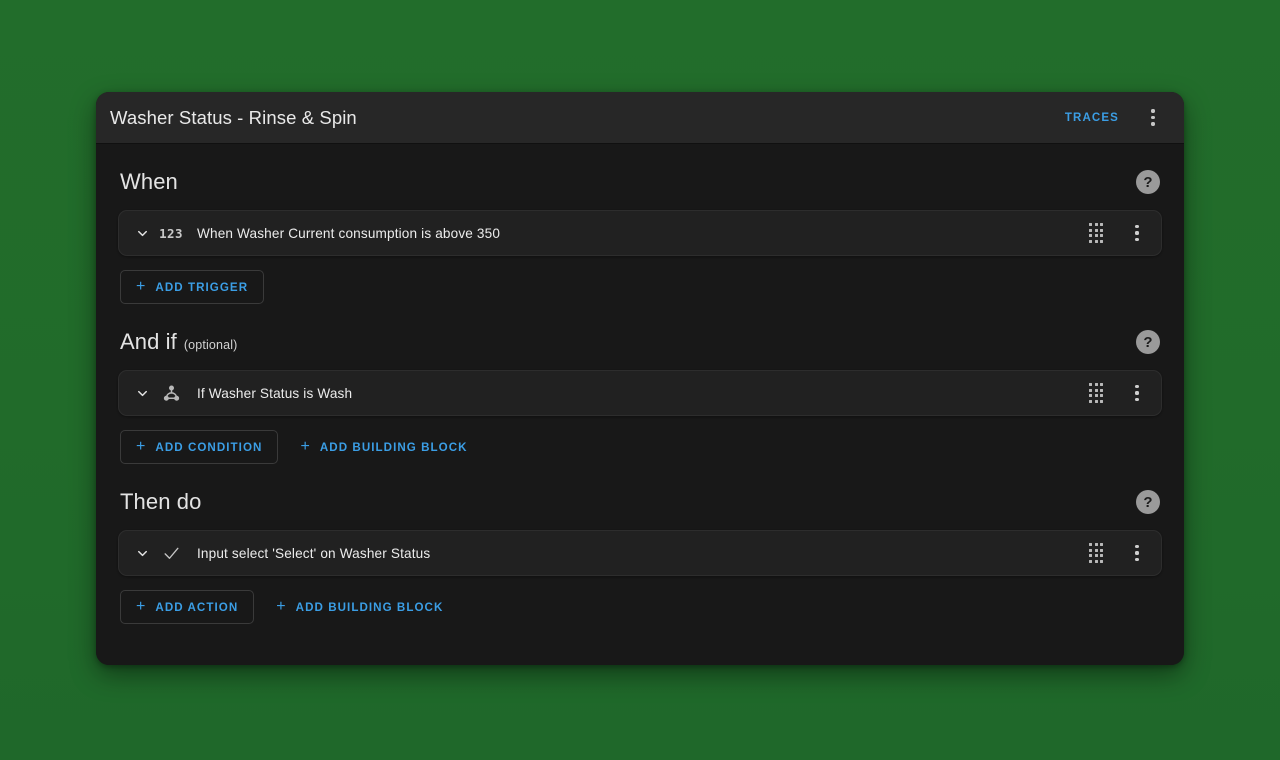  Describe the element at coordinates (628, 502) in the screenshot. I see `section-title-then-do: Then do` at that location.